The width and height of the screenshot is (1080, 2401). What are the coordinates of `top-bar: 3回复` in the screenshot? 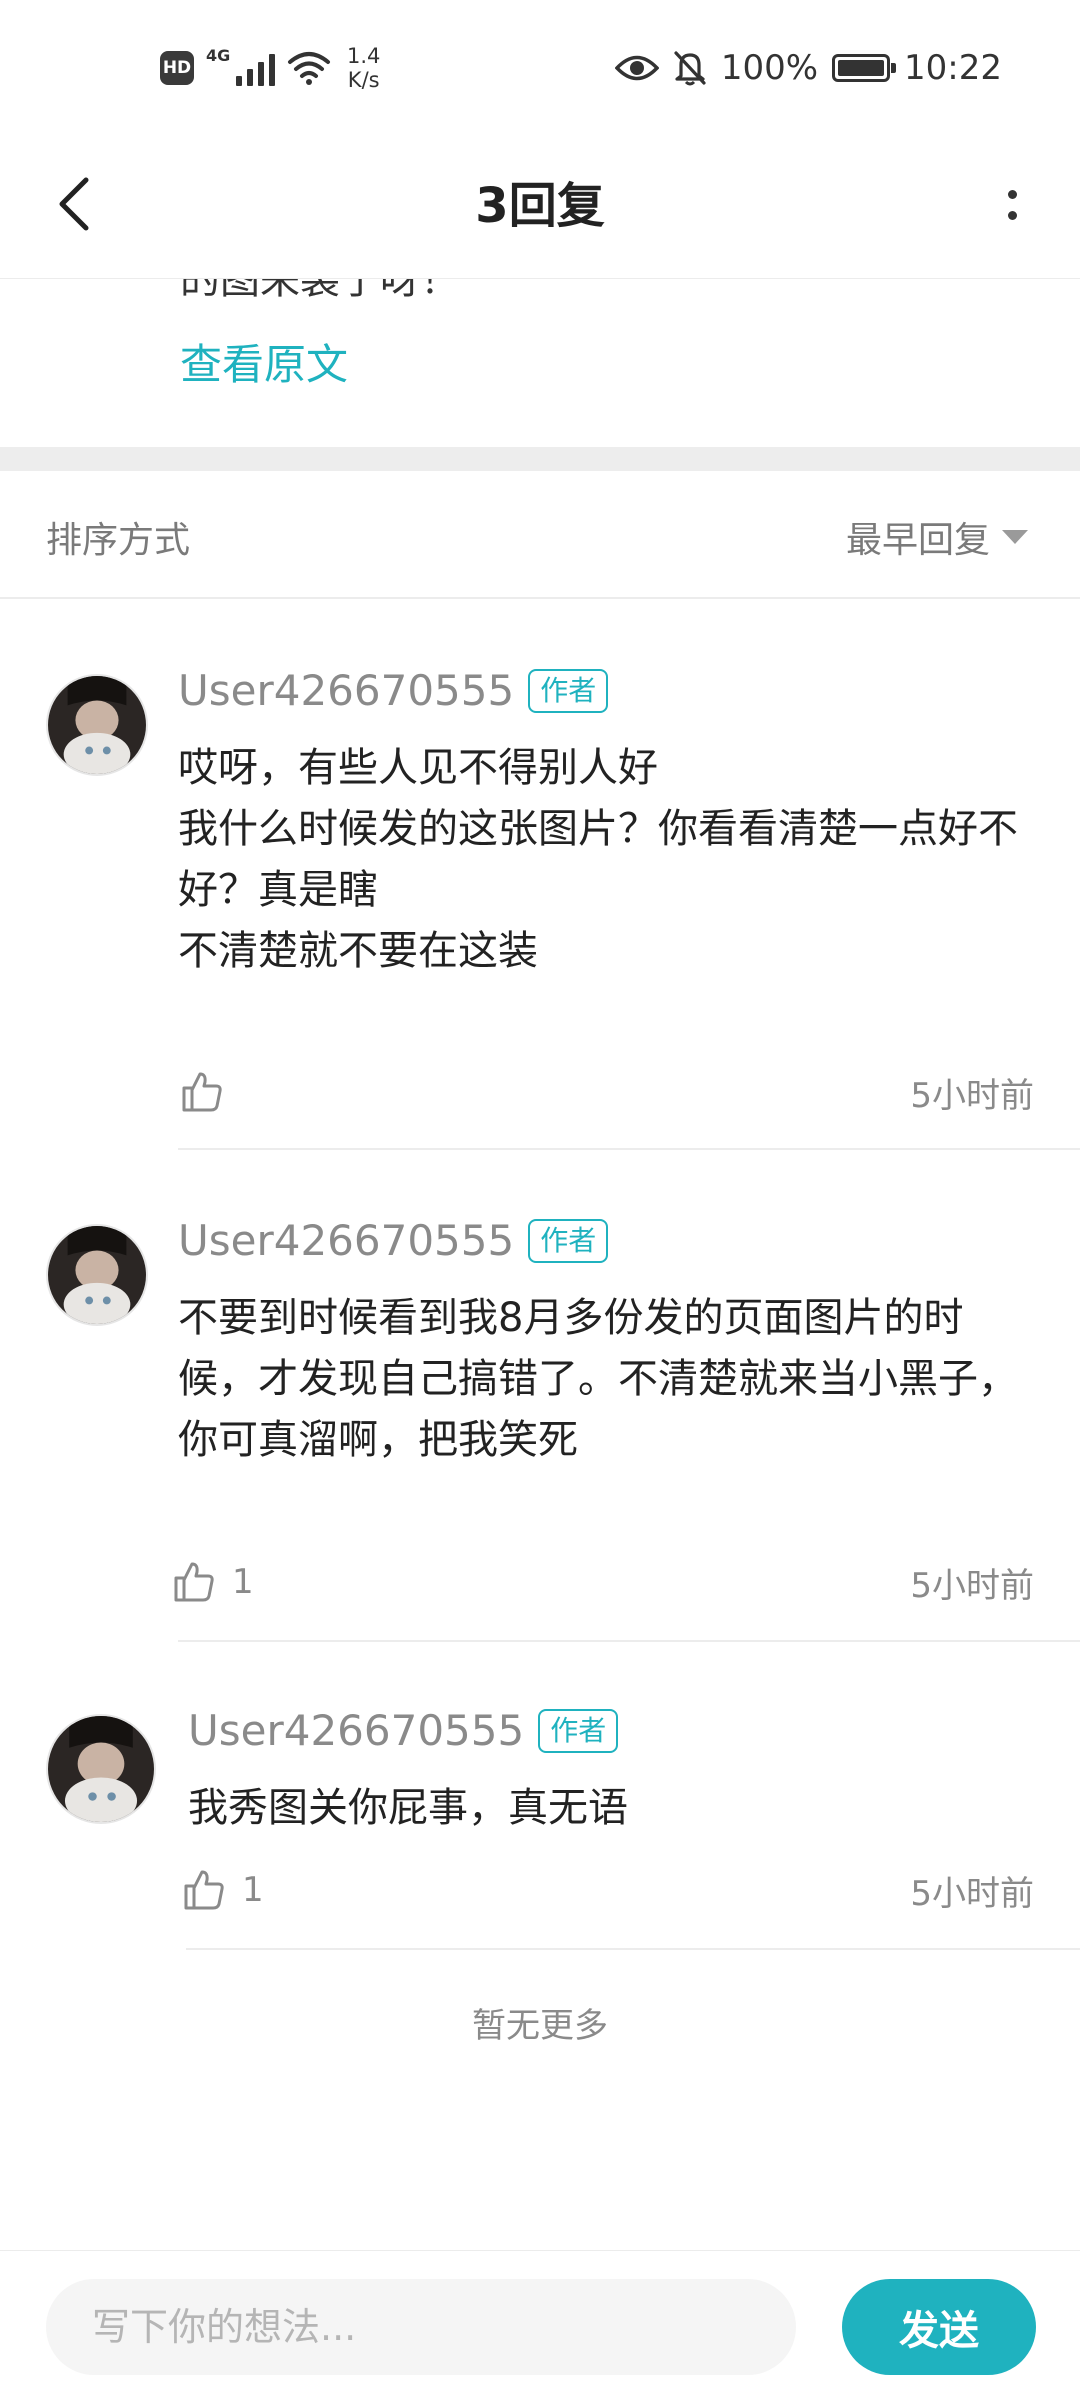 It's located at (540, 204).